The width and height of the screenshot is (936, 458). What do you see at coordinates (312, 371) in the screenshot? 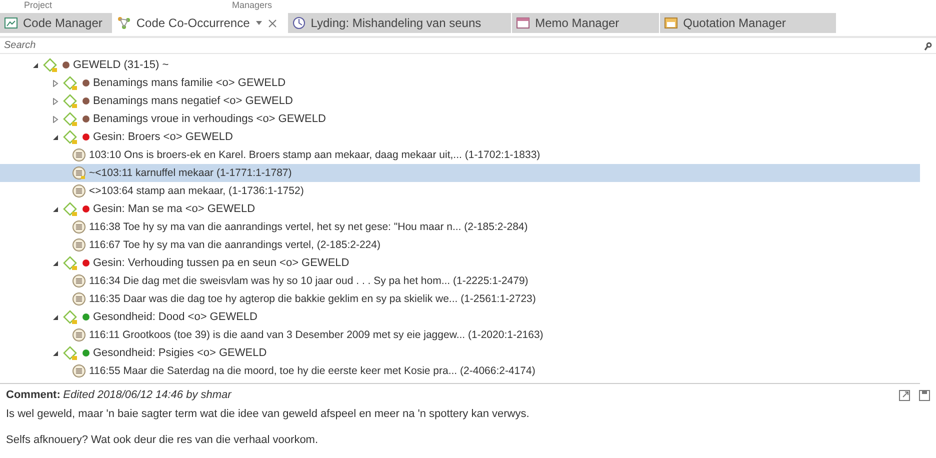
I see `quotation-label: 116:55 Maar die Saterdag na die moord, toe hy die eerste keer met Kosie pra... (2-4066:2-4174)` at bounding box center [312, 371].